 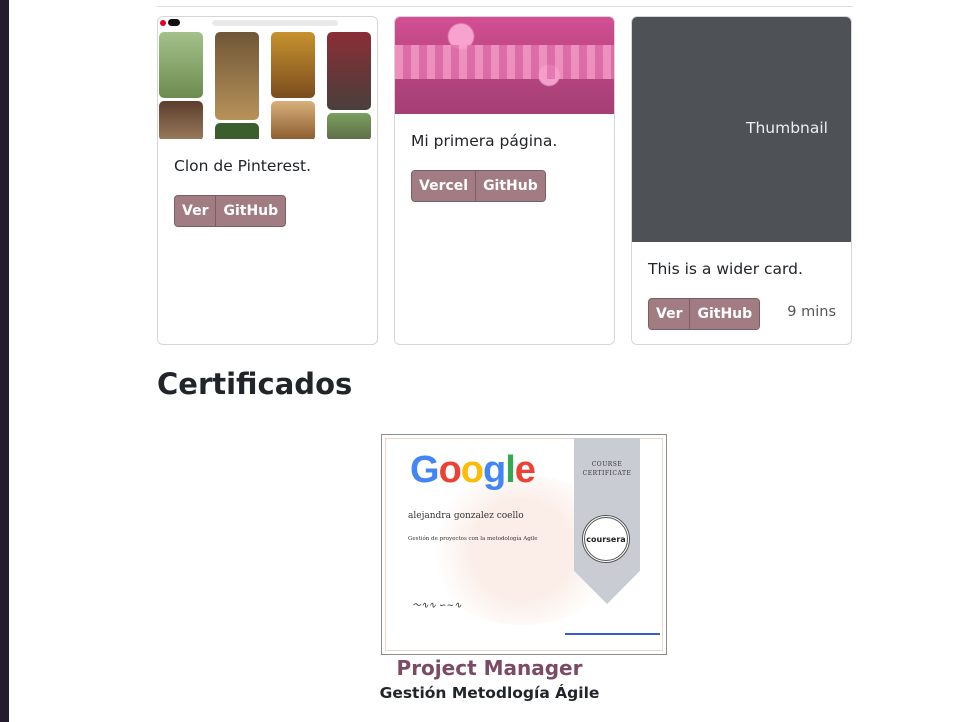 What do you see at coordinates (466, 516) in the screenshot?
I see `recipient-name: alejandra gonzalez coello` at bounding box center [466, 516].